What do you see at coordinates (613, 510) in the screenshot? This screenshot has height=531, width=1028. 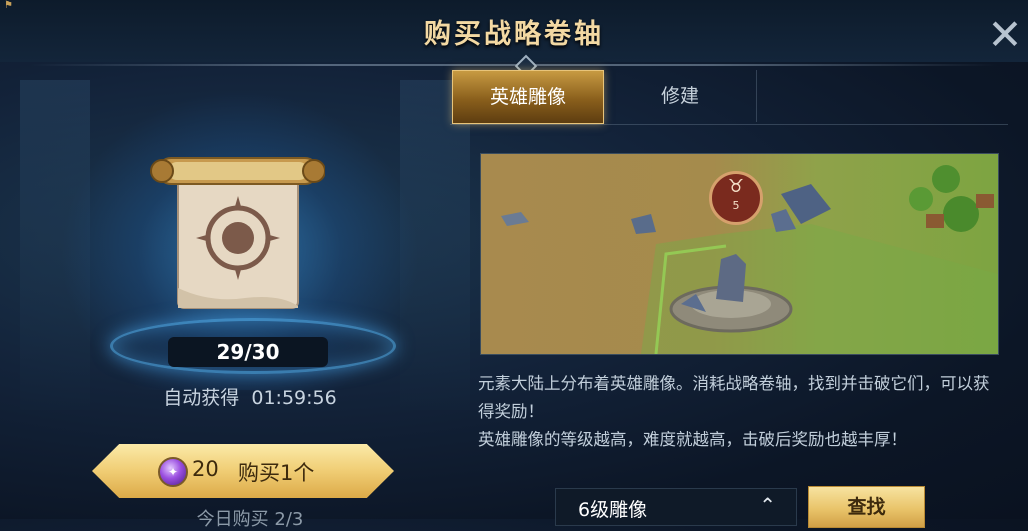 I see `statue-level-value: 6级雕像` at bounding box center [613, 510].